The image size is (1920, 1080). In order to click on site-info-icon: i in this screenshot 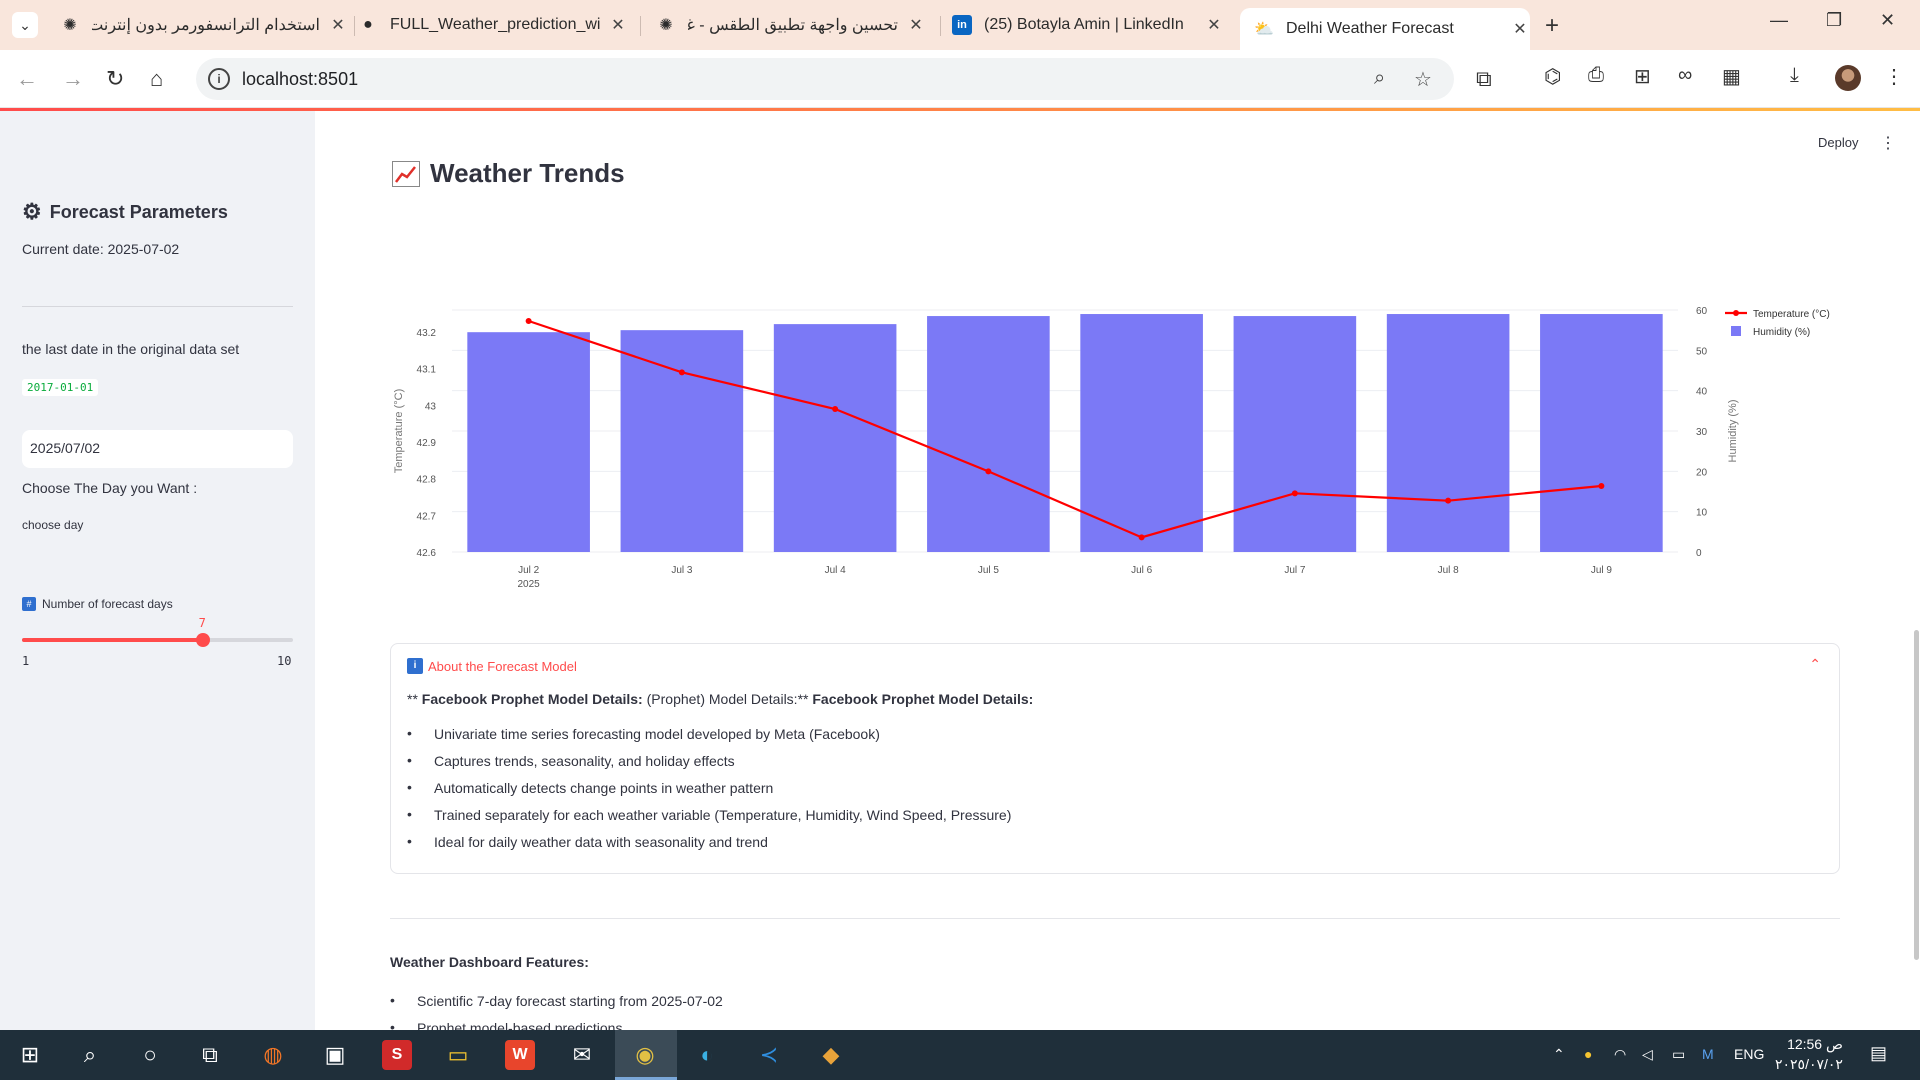, I will do `click(219, 79)`.